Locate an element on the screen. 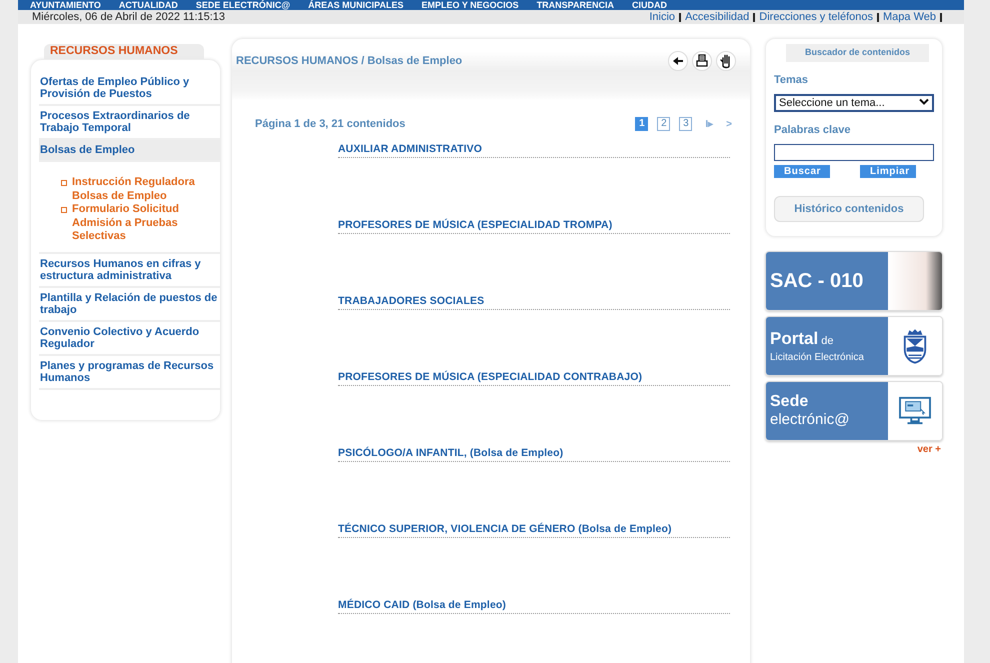  sidebar-item: Plantilla y Relación de puestos de trabajo is located at coordinates (129, 305).